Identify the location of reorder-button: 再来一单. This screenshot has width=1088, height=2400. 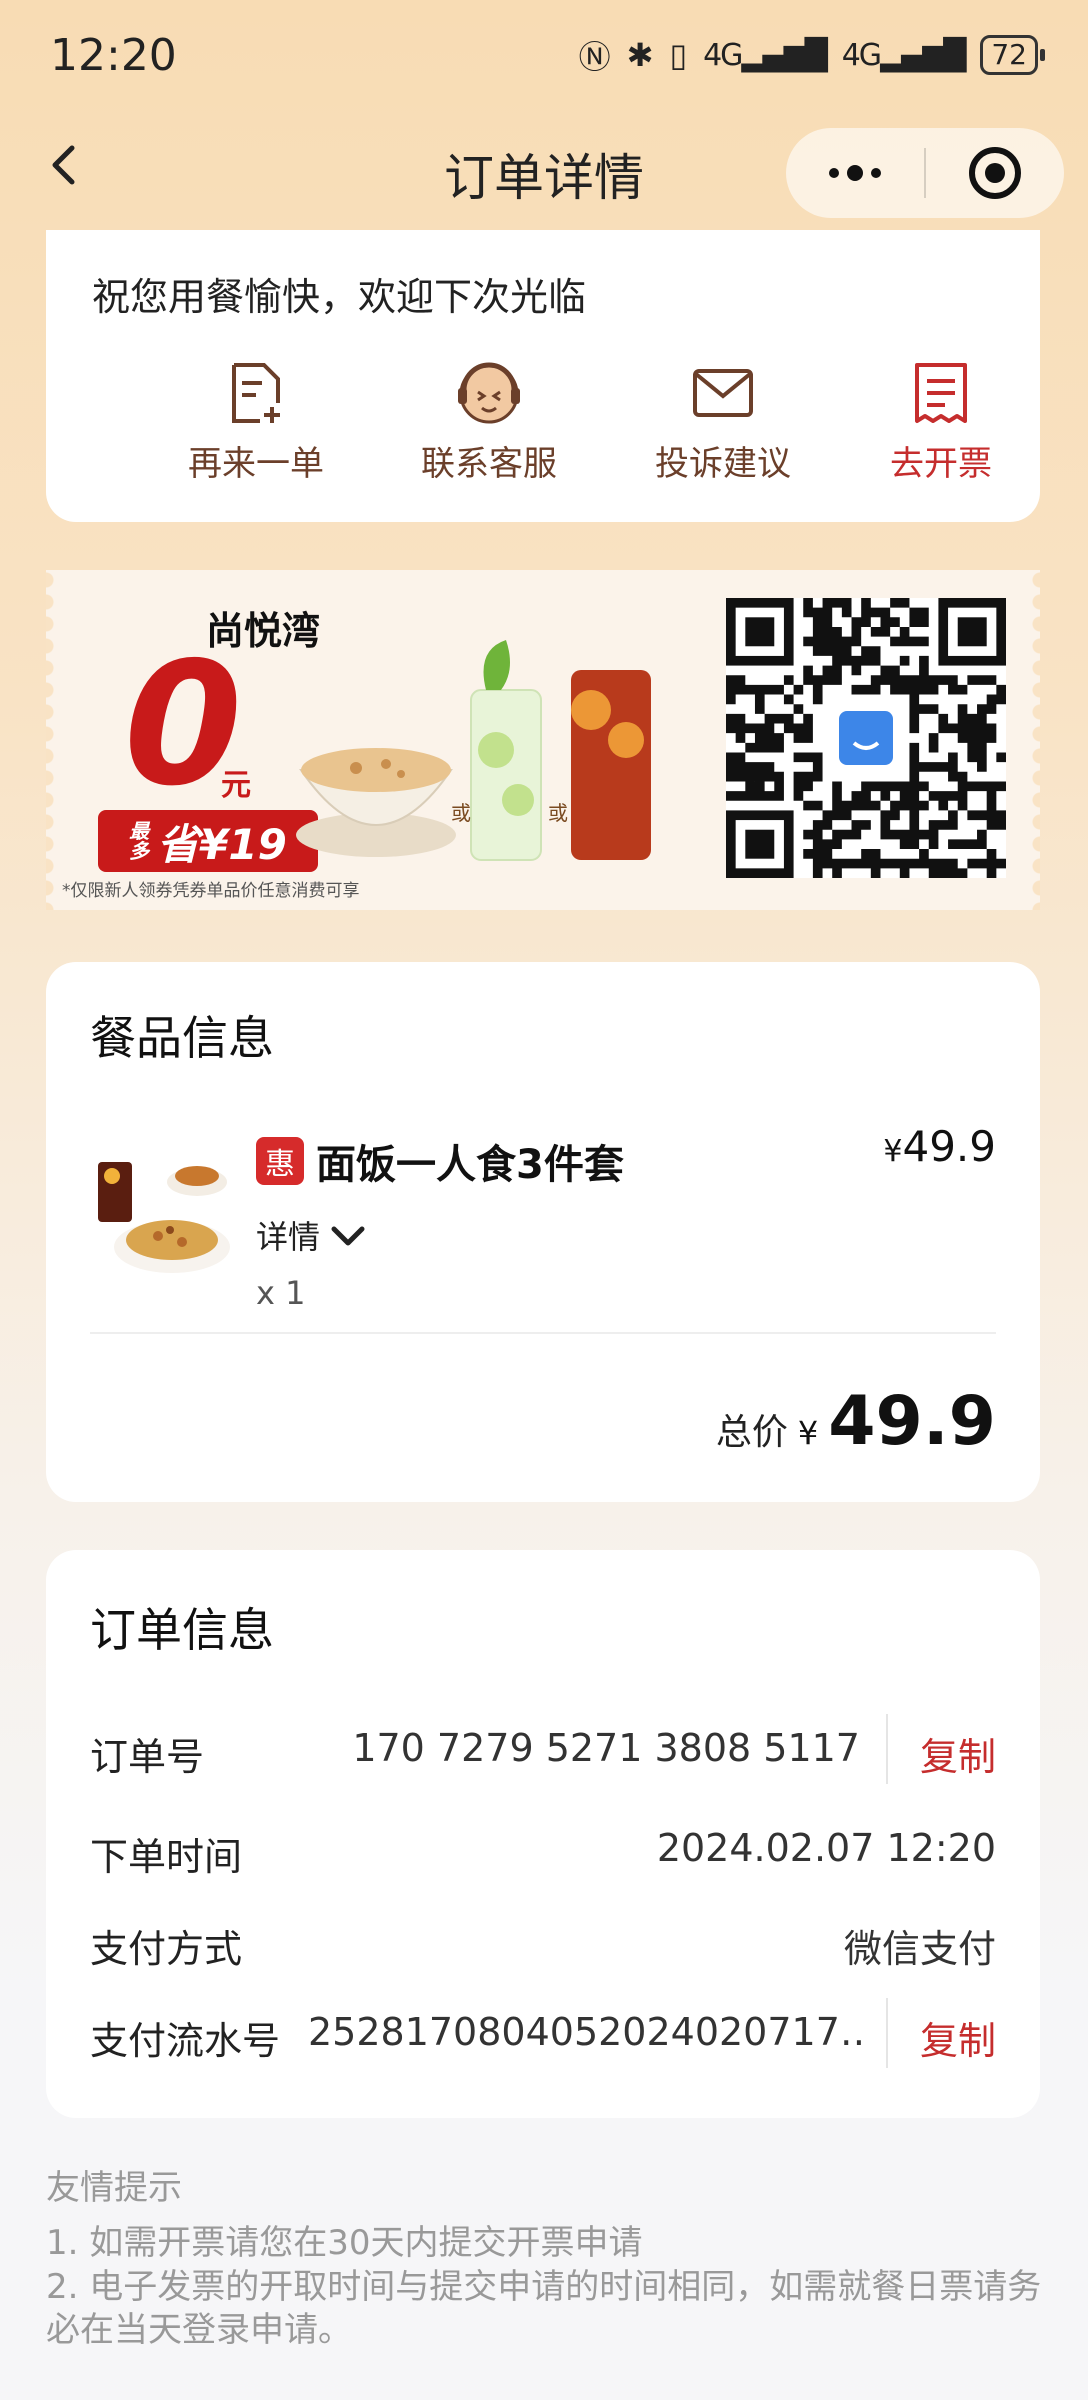
(256, 421).